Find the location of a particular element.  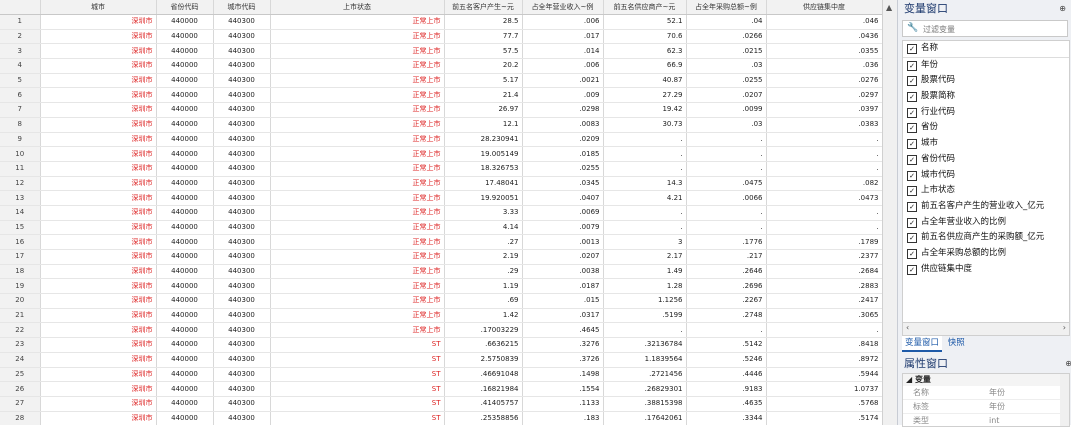

corner-cell is located at coordinates (20, 7).